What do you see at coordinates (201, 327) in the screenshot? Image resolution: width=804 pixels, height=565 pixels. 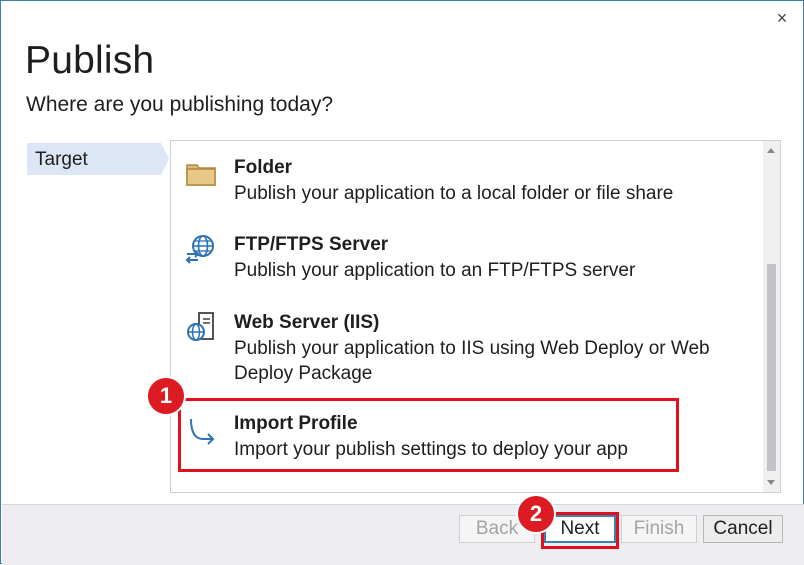 I see `web-server-icon` at bounding box center [201, 327].